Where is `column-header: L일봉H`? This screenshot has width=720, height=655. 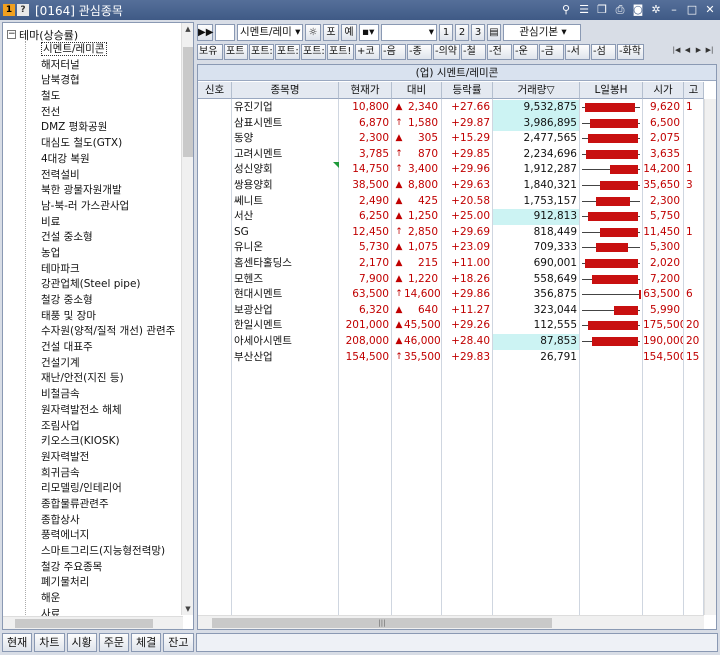
column-header: L일봉H is located at coordinates (611, 90).